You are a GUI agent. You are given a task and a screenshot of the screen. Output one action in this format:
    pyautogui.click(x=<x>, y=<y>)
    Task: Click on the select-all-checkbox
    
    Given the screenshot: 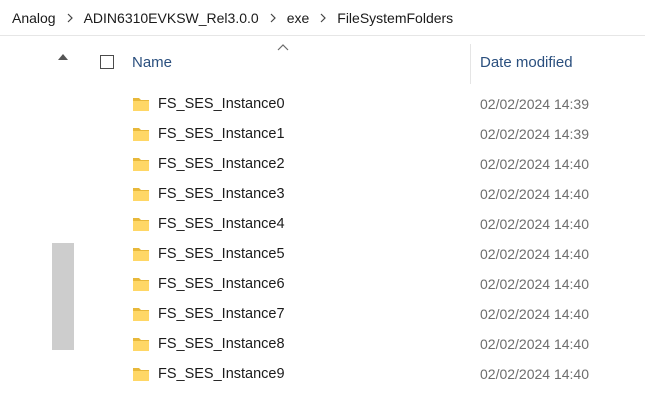 What is the action you would take?
    pyautogui.click(x=107, y=62)
    